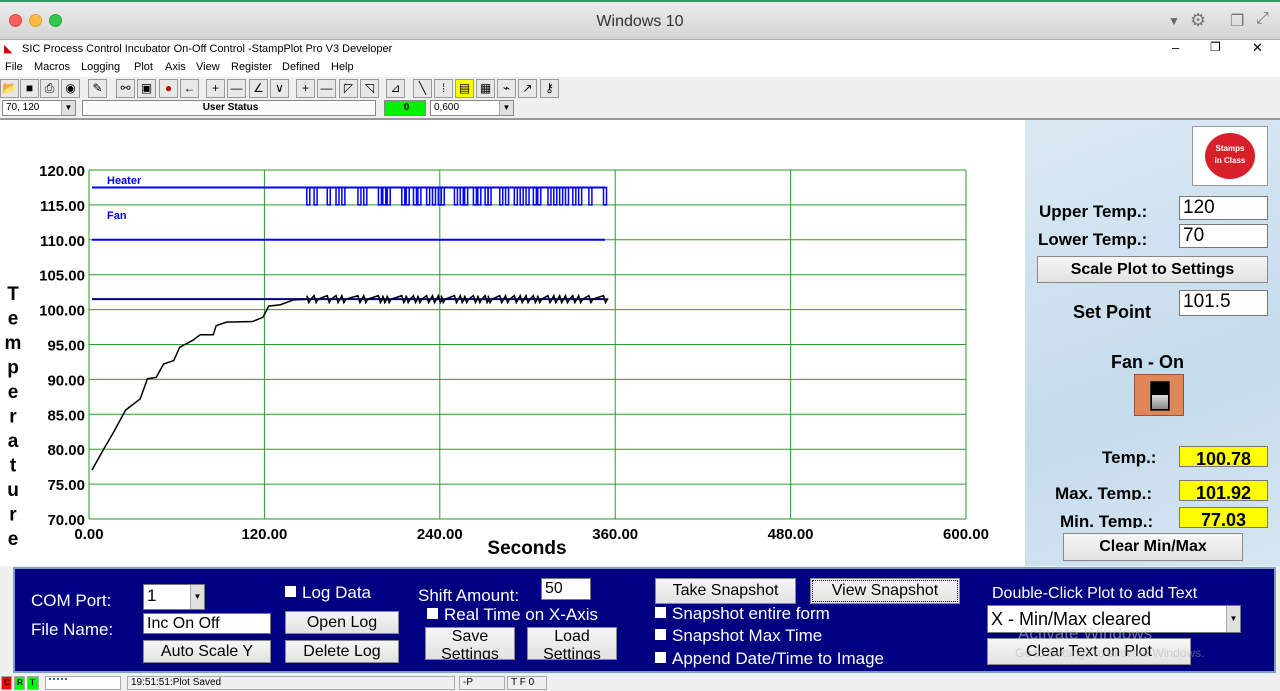 The width and height of the screenshot is (1280, 691). Describe the element at coordinates (742, 614) in the screenshot. I see `snapshot-entire-checkbox: Snapshot entire form` at that location.